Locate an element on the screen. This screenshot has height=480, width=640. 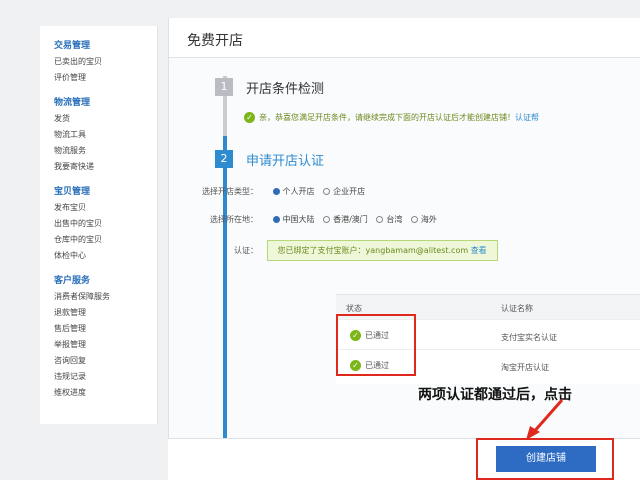
step-1-title: 开店条件检测 is located at coordinates (285, 89).